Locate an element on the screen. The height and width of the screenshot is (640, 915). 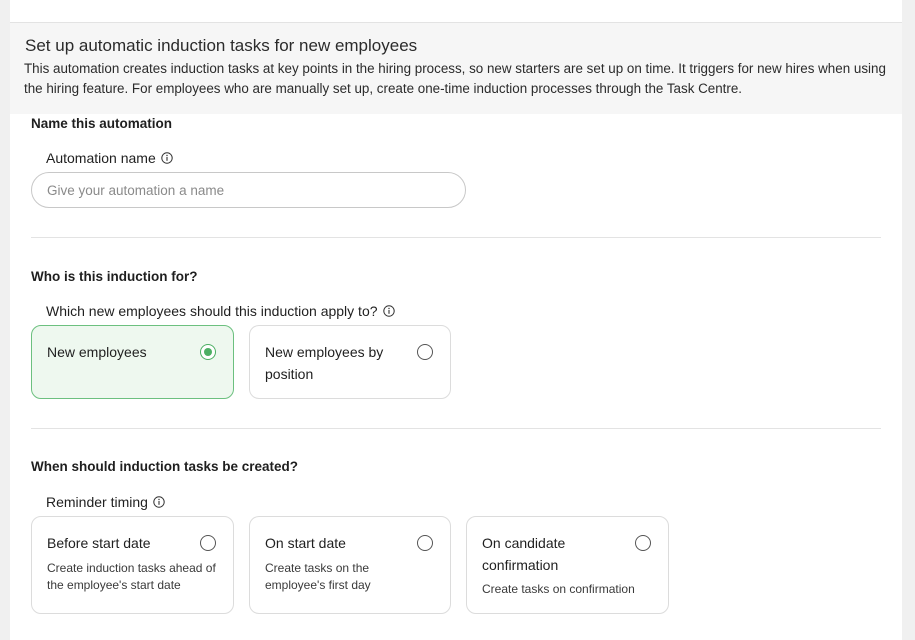
top-strip is located at coordinates (456, 11).